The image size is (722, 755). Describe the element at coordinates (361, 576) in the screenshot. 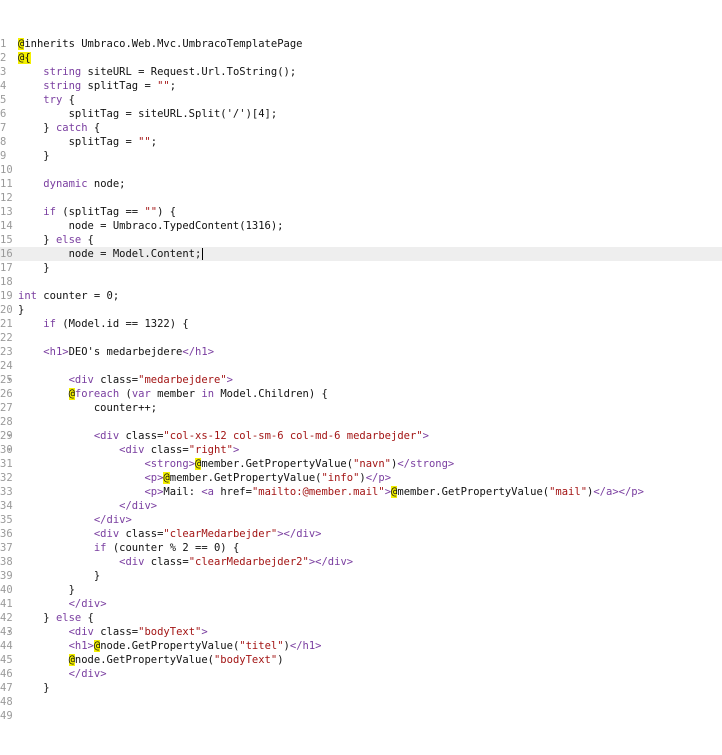

I see `code-line: 39 }` at that location.